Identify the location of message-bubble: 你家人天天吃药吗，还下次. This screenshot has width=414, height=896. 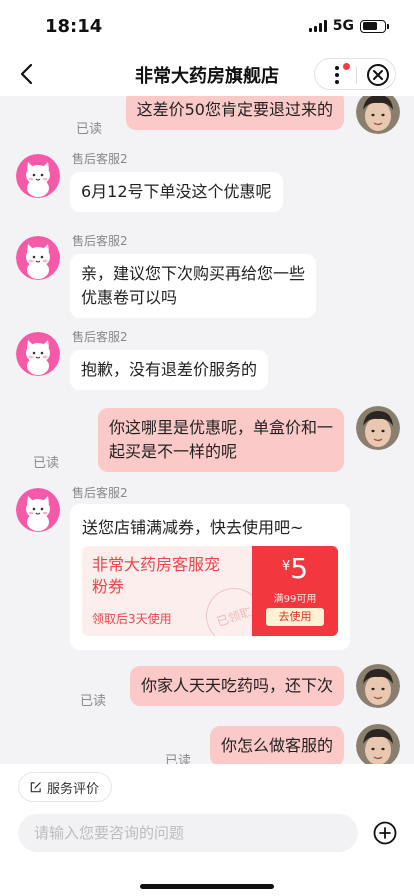
(236, 686).